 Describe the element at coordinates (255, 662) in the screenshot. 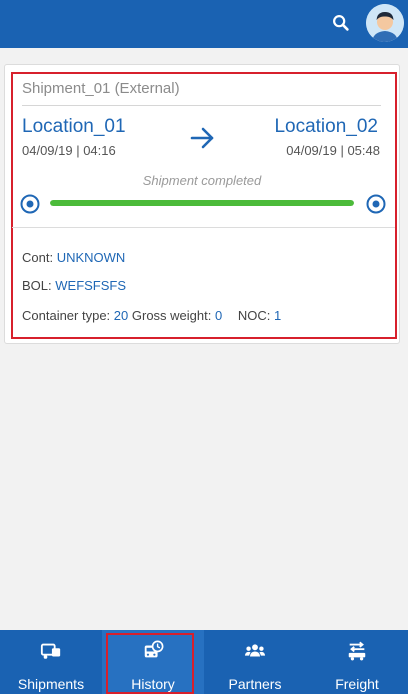

I see `tab-partners: Partners` at that location.